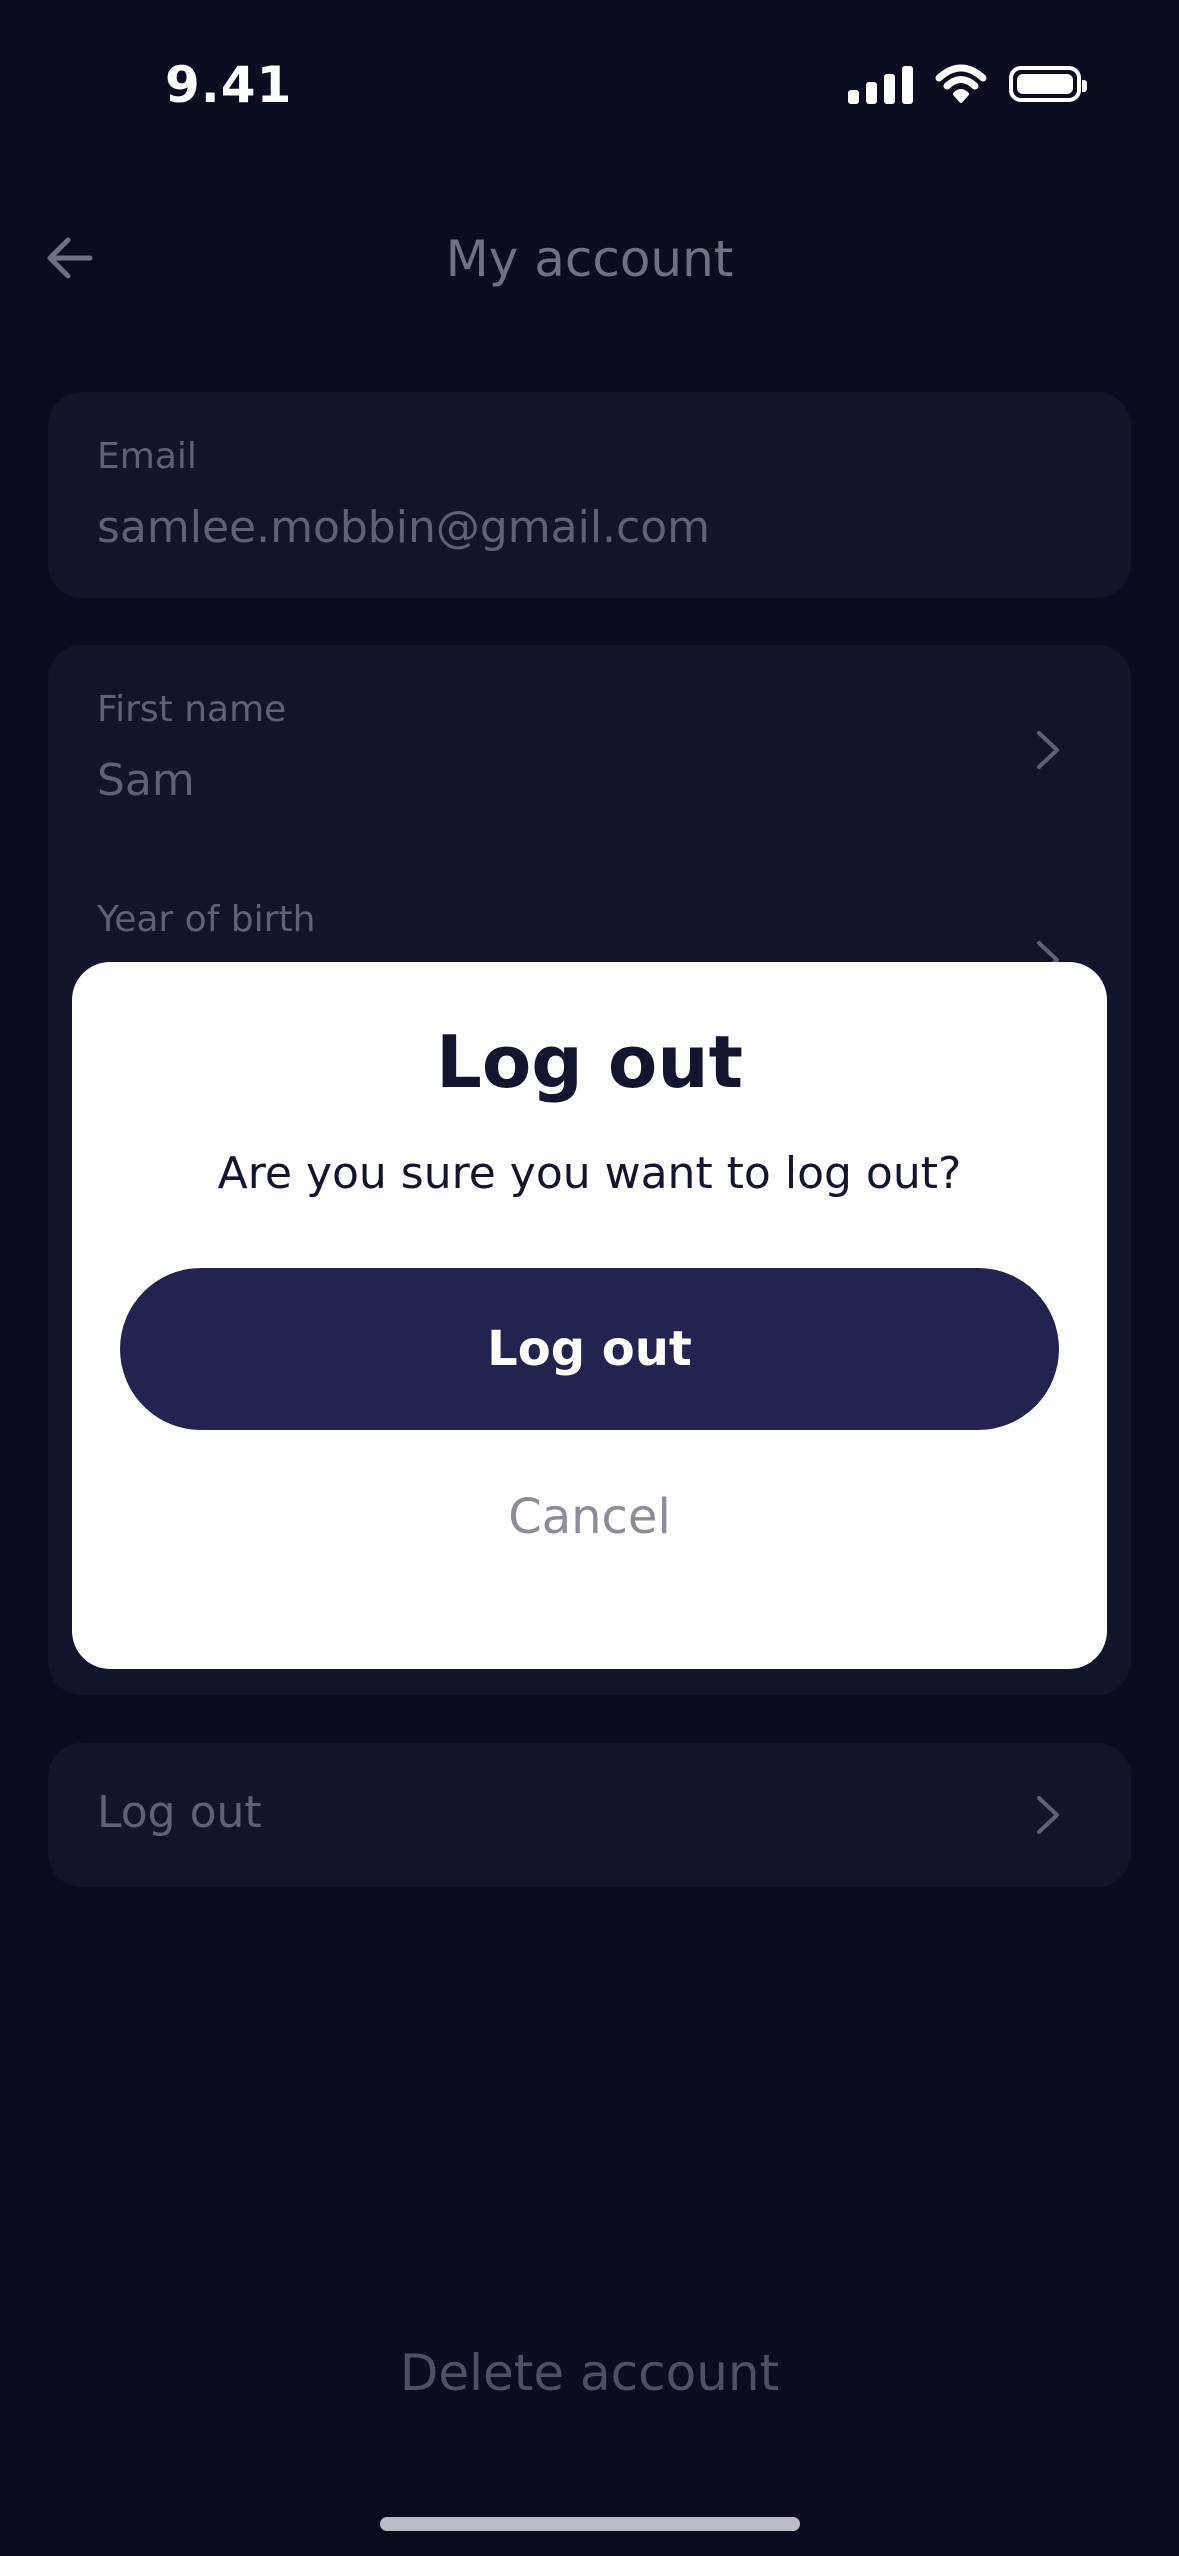 This screenshot has height=2556, width=1179. Describe the element at coordinates (589, 1062) in the screenshot. I see `dialog-title: Log out` at that location.